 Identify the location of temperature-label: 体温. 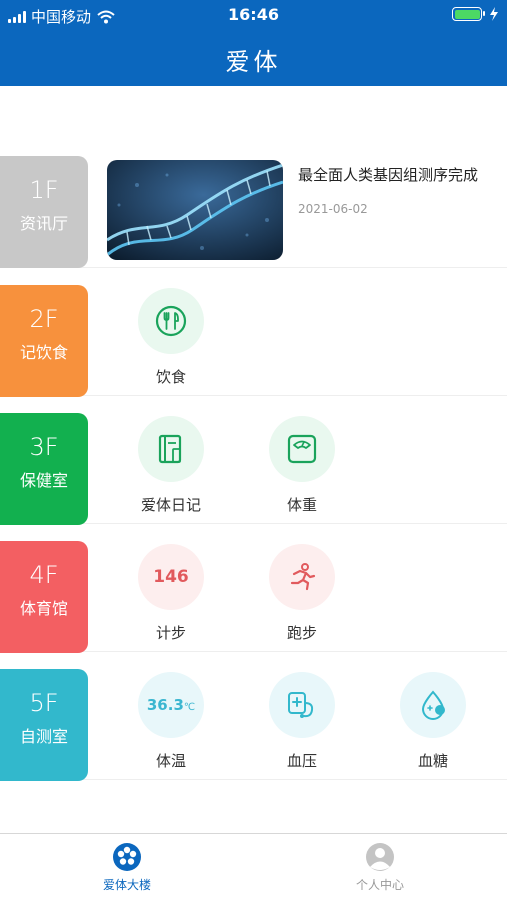
(170, 761).